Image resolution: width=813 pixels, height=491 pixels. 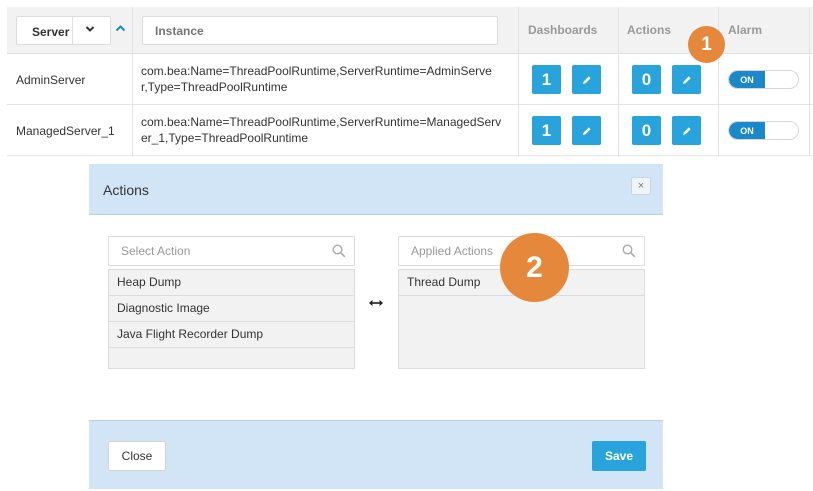 I want to click on dialog-footer: Close Save, so click(x=376, y=454).